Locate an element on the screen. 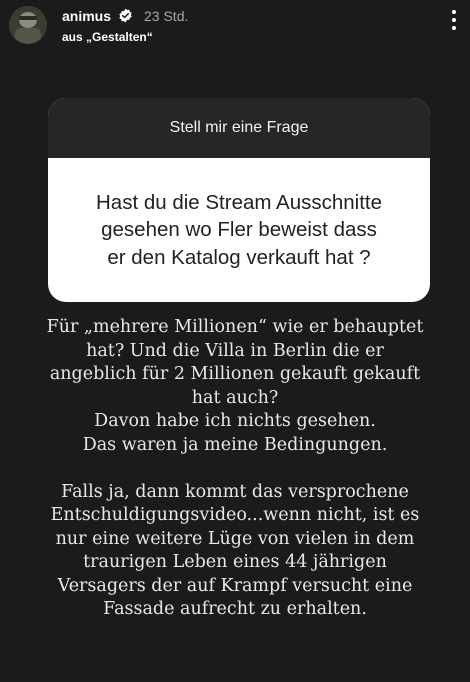  more-options-icon is located at coordinates (454, 21).